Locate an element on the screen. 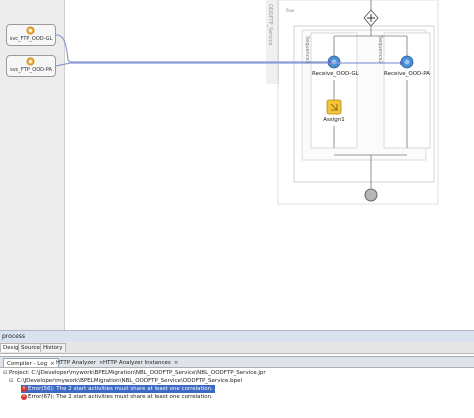 Image resolution: width=474 pixels, height=418 pixels. assign-label: Assign1 is located at coordinates (334, 120).